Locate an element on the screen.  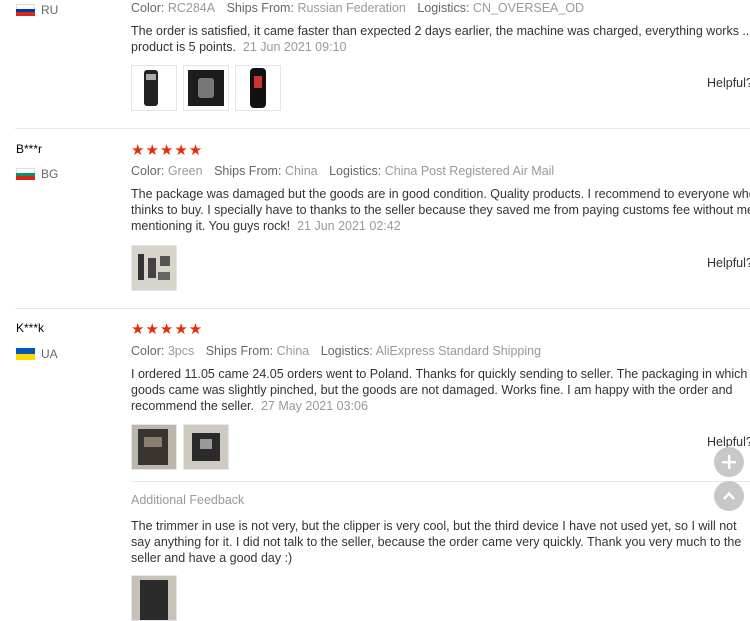
scroll-to-top-button is located at coordinates (729, 496).